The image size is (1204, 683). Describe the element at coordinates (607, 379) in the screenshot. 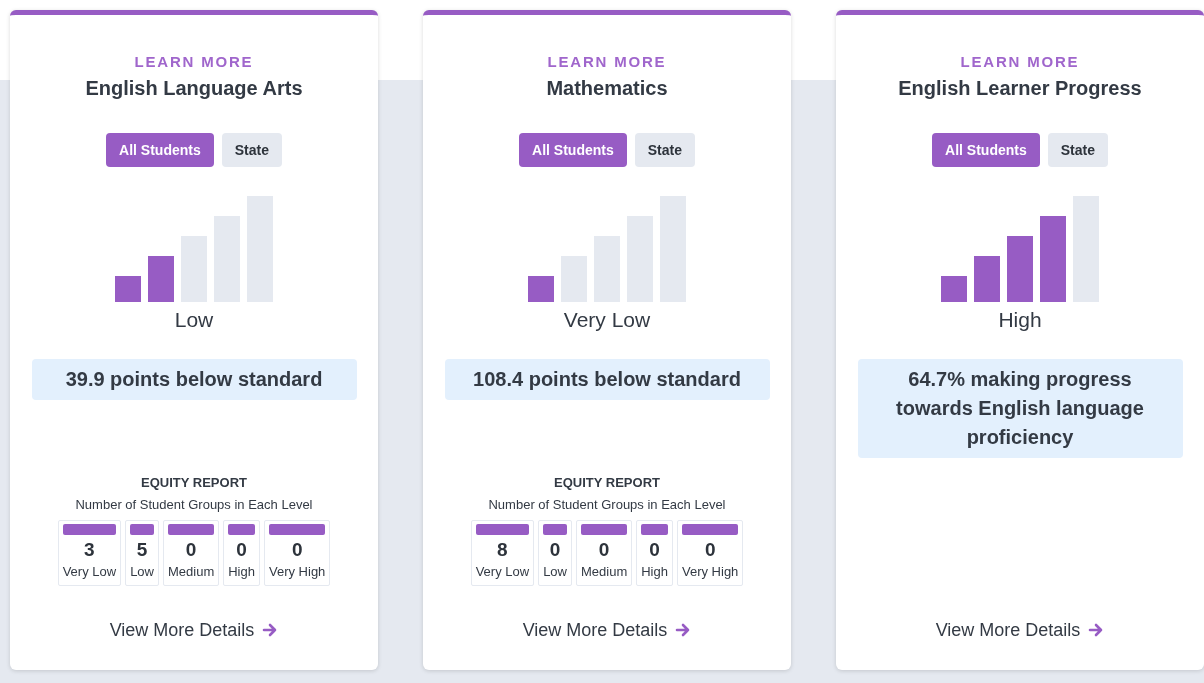

I see `result-panel: 108.4 points below standard` at that location.